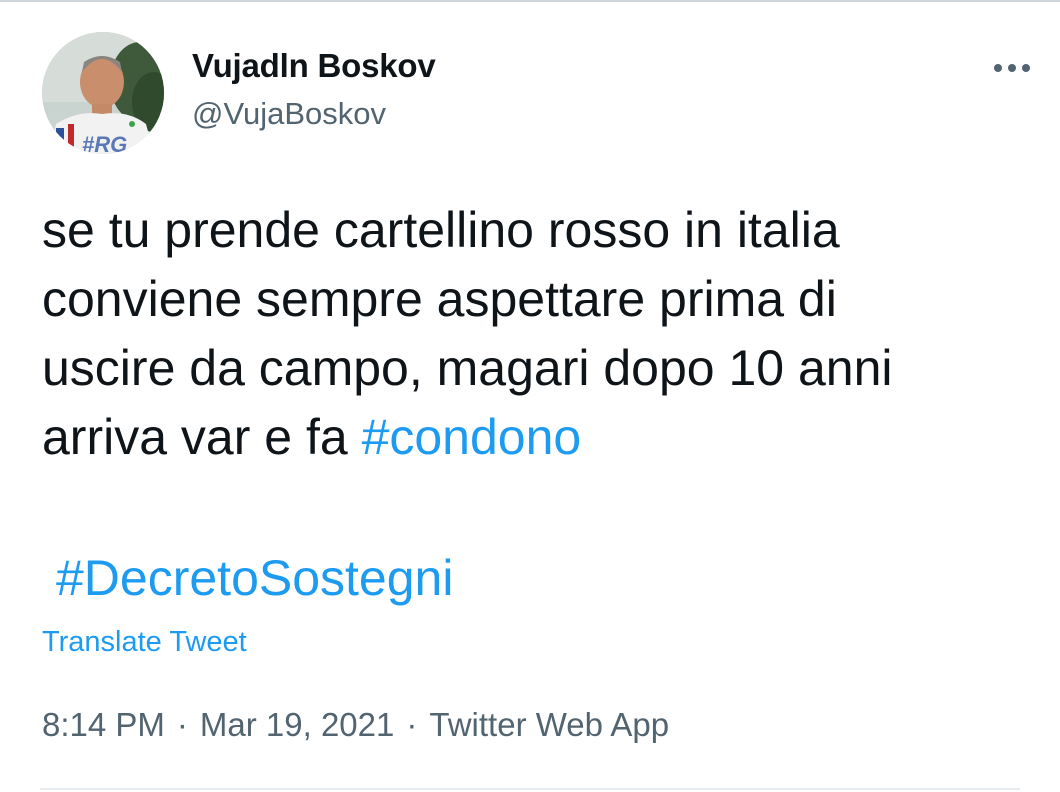 This screenshot has height=792, width=1060. I want to click on tweet-source: Twitter Web App, so click(549, 724).